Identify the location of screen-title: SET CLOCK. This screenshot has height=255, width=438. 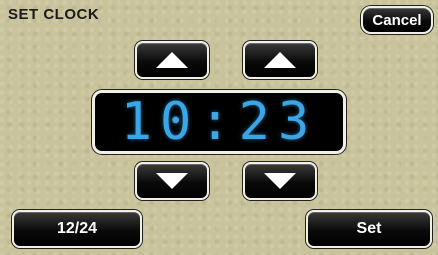
(54, 14).